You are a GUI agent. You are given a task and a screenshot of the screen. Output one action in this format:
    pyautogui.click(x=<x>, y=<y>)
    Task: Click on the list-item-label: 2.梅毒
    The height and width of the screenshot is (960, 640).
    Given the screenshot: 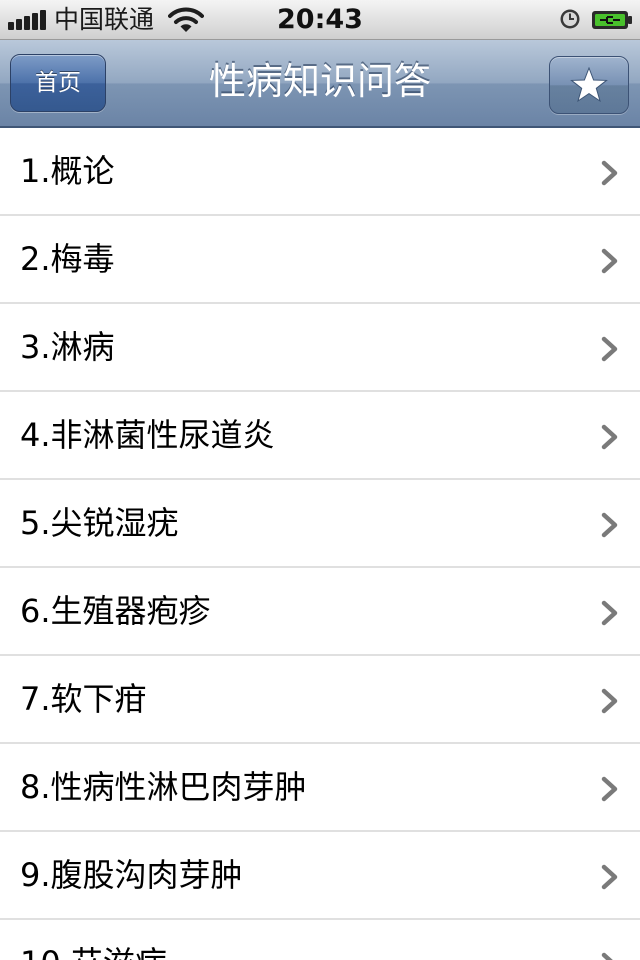 What is the action you would take?
    pyautogui.click(x=67, y=259)
    